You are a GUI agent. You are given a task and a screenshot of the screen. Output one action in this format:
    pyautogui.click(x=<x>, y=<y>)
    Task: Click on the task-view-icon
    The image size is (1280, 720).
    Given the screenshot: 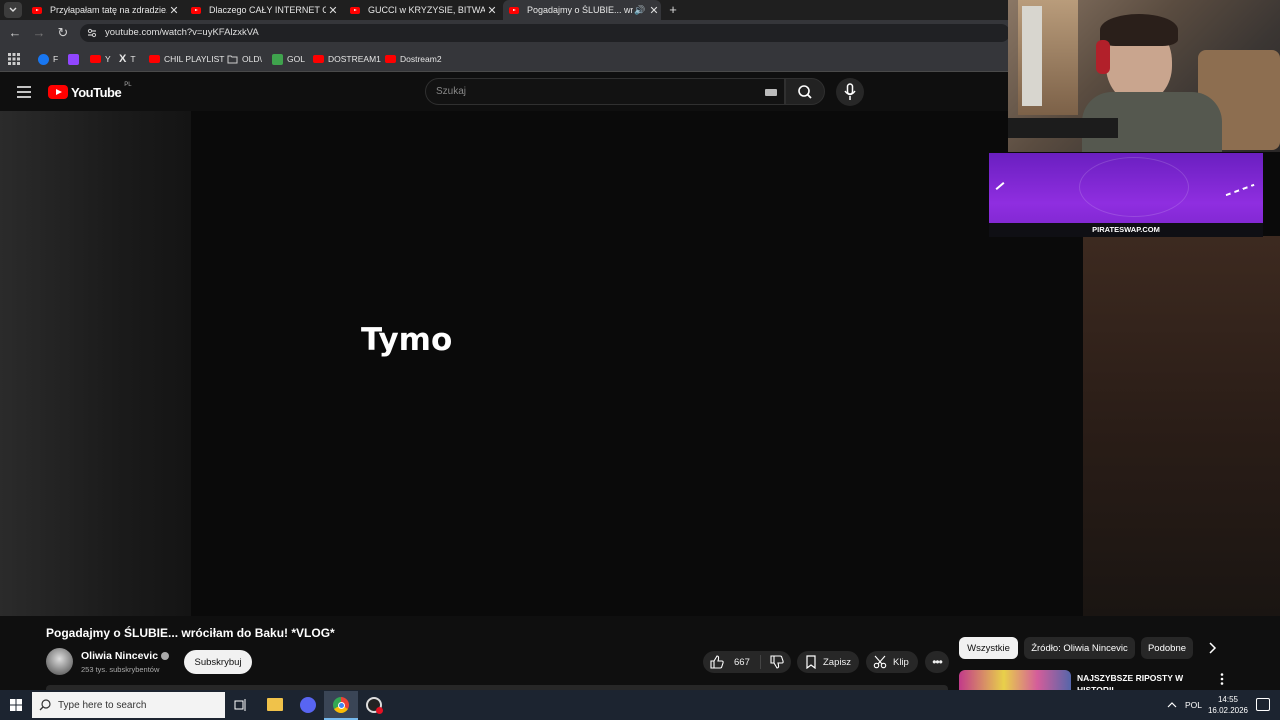 What is the action you would take?
    pyautogui.click(x=241, y=705)
    